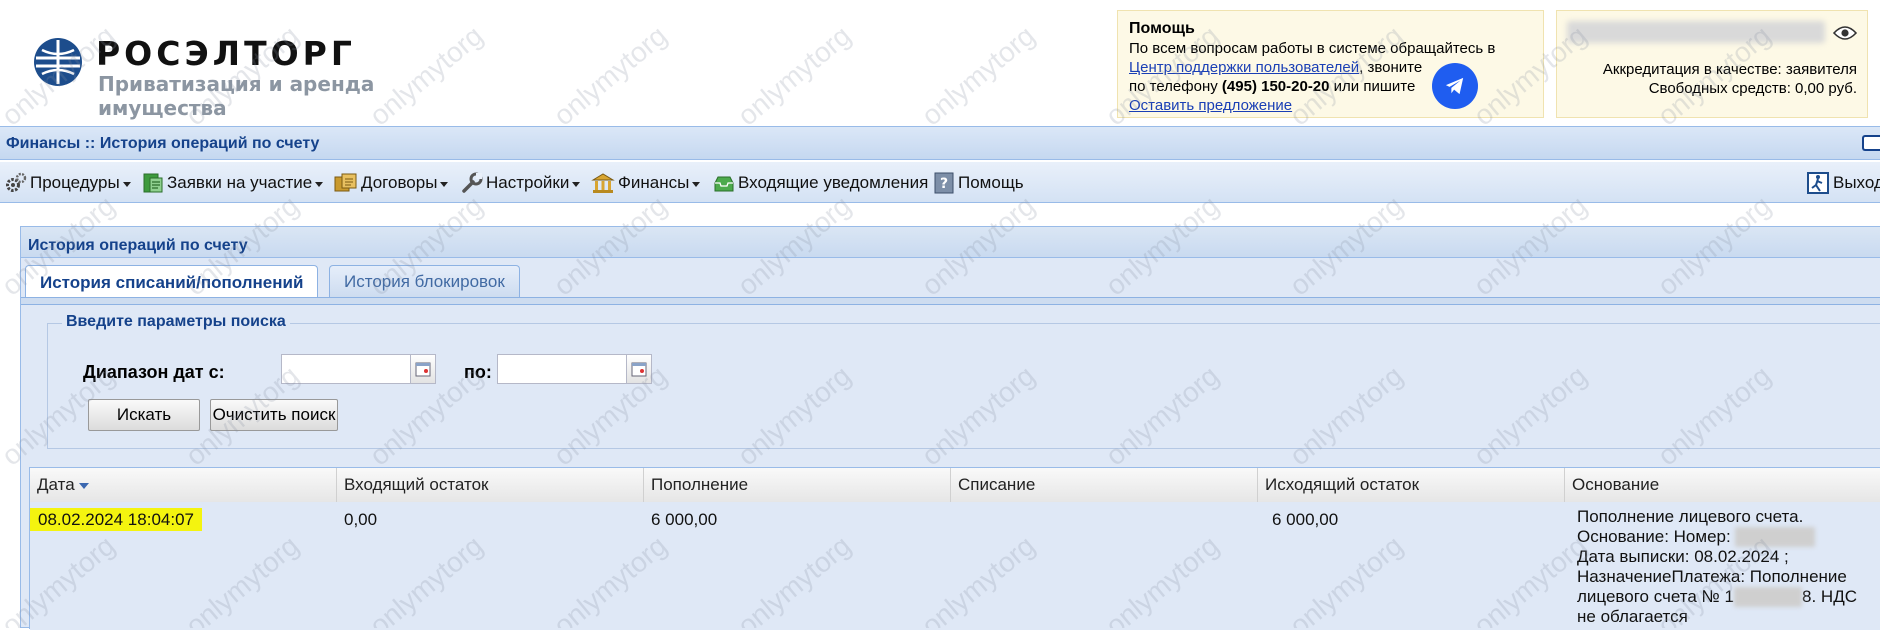  I want to click on row-deposit: 6 000,00, so click(684, 519).